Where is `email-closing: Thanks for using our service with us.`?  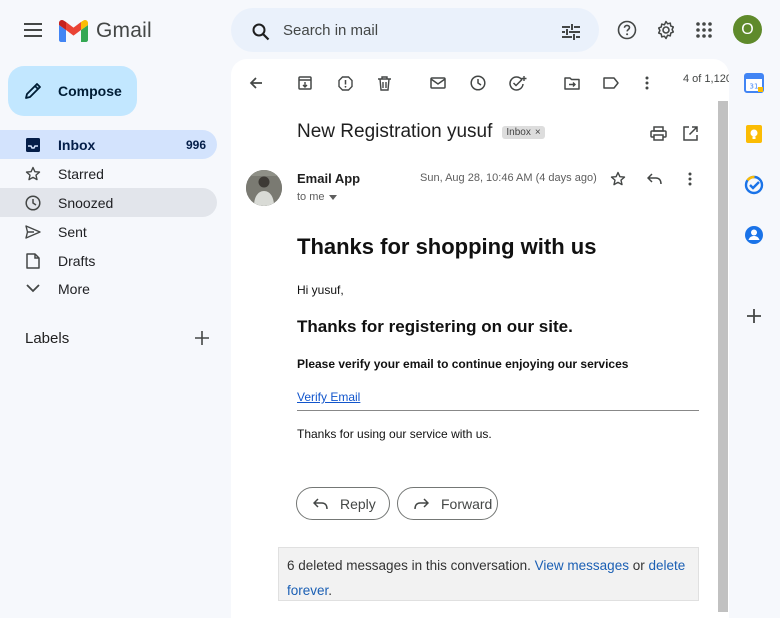
email-closing: Thanks for using our service with us. is located at coordinates (394, 434).